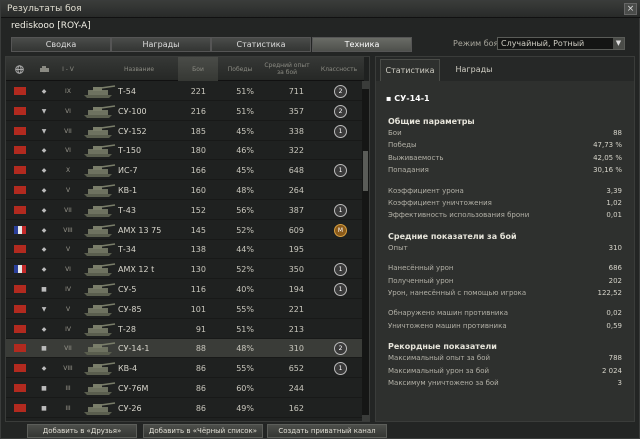  Describe the element at coordinates (327, 431) in the screenshot. I see `create-private-channel-button: Создать приватный канал` at that location.